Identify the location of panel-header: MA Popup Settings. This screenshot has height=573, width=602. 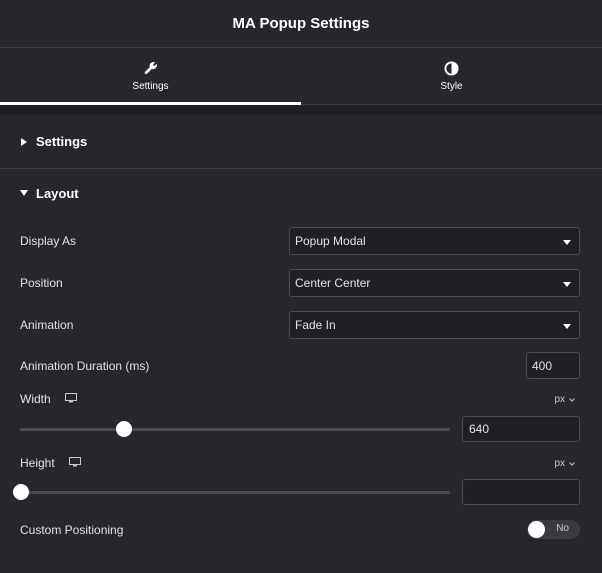
(301, 24).